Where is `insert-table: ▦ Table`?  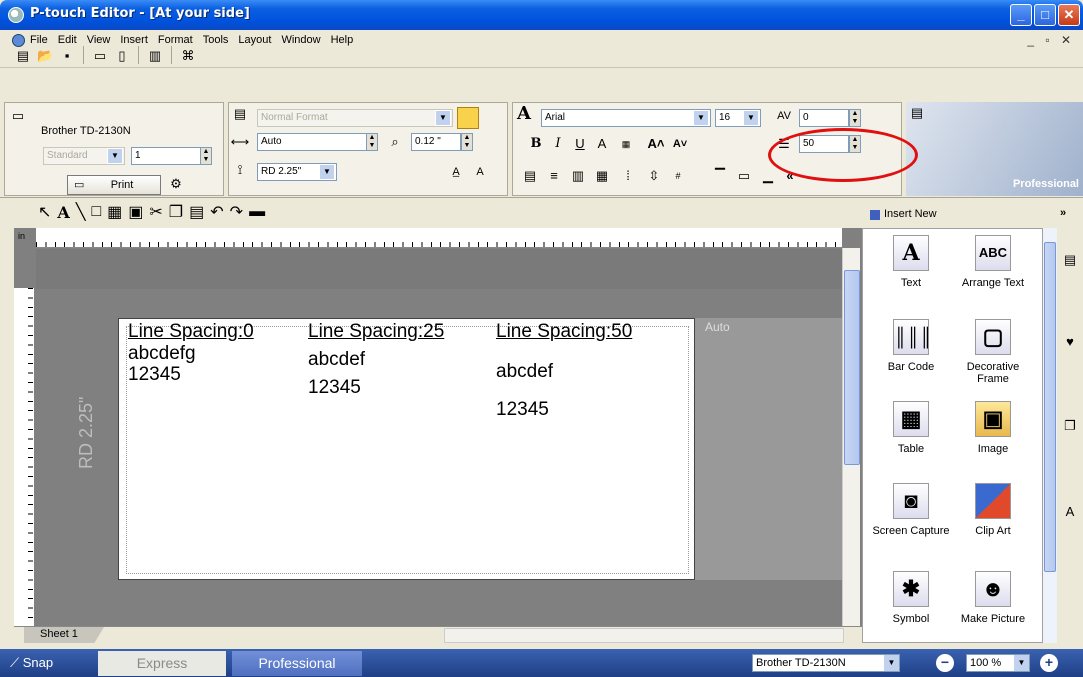 insert-table: ▦ Table is located at coordinates (911, 428).